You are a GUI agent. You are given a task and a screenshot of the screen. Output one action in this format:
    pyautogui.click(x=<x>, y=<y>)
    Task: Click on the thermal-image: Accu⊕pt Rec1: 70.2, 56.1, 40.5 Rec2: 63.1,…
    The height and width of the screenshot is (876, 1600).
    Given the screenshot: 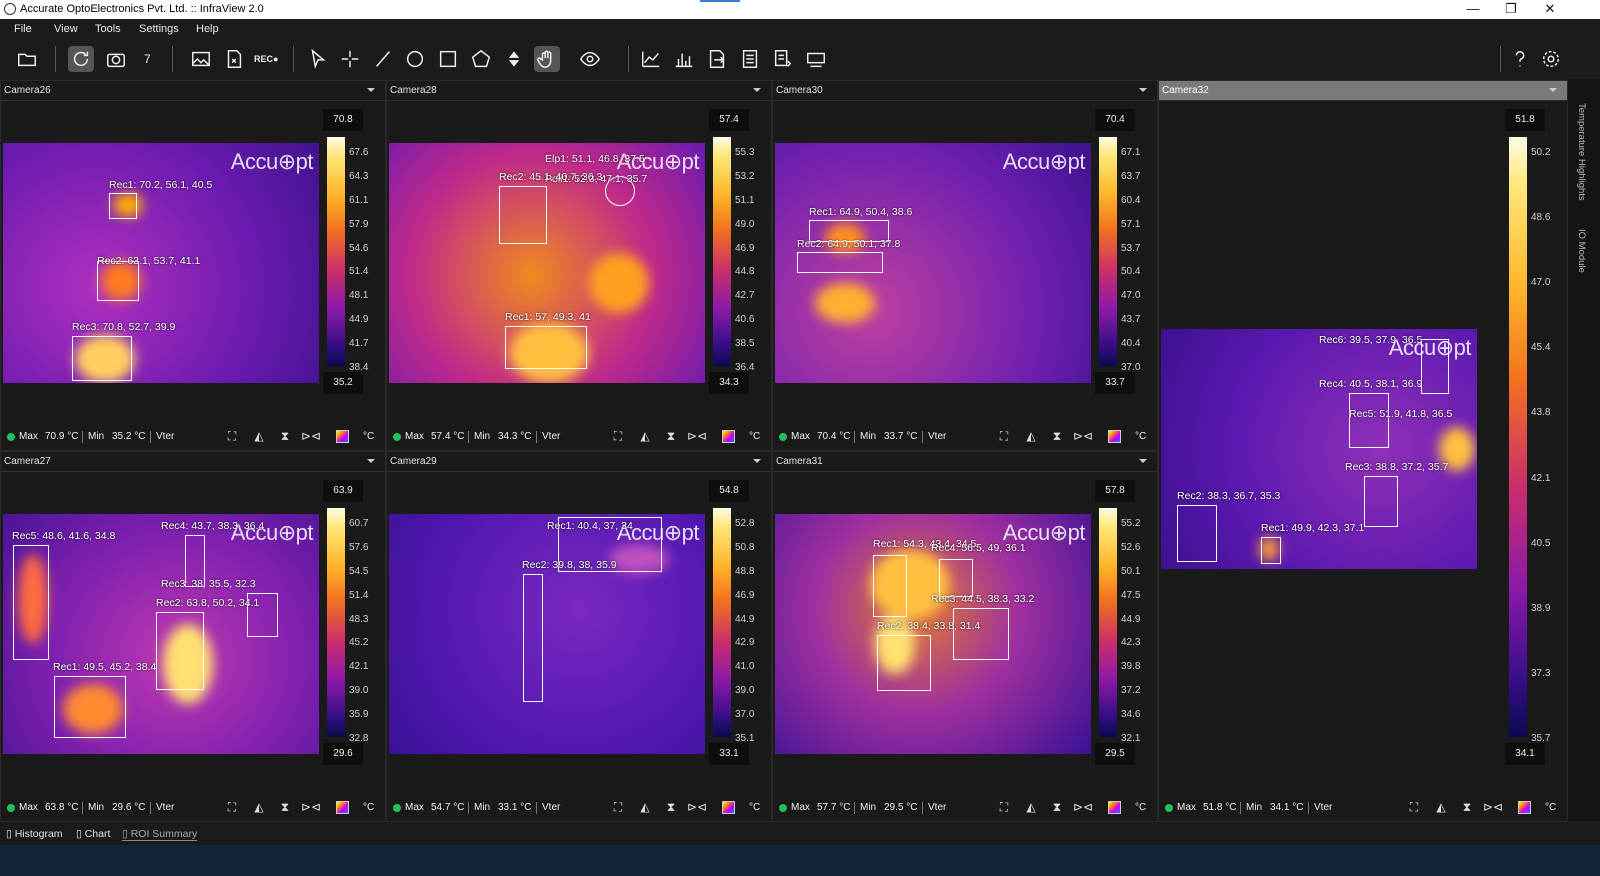 What is the action you would take?
    pyautogui.click(x=161, y=263)
    